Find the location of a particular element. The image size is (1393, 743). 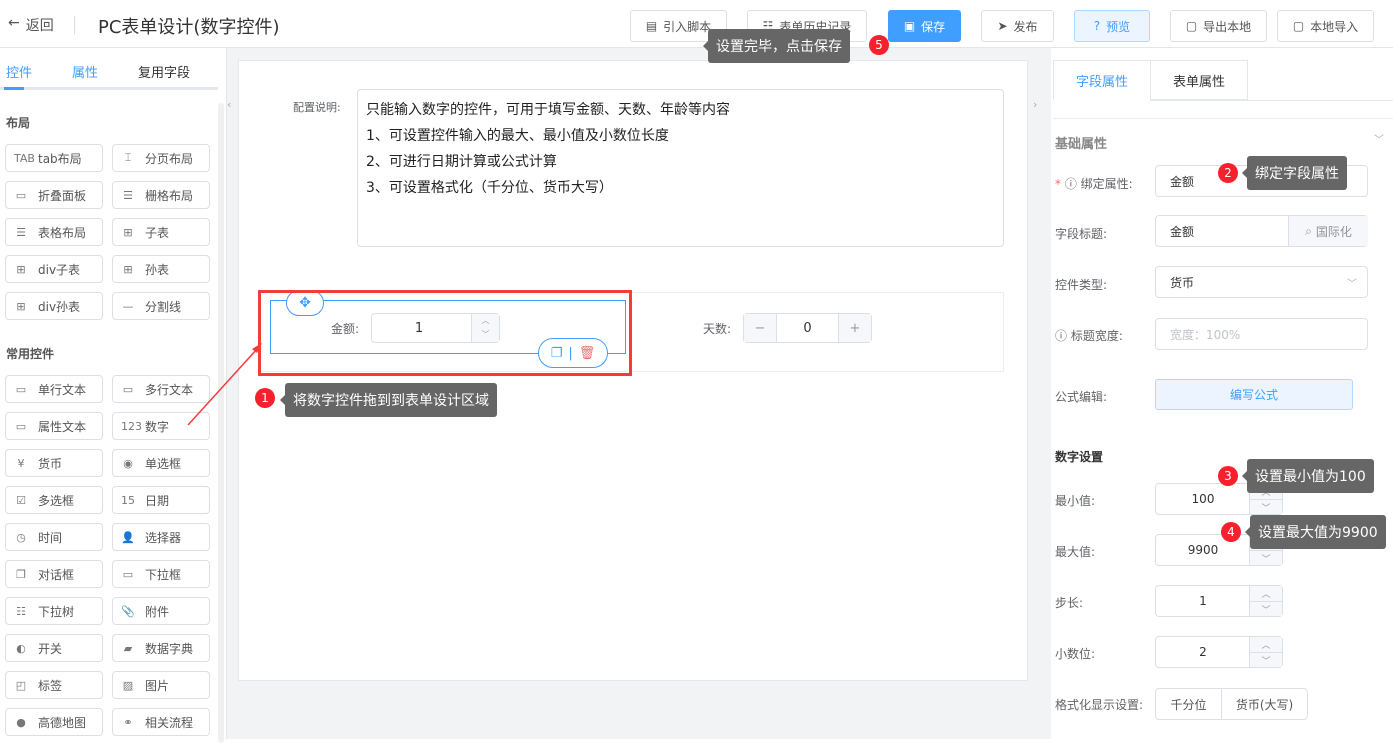

annotation-badge-1: 1 is located at coordinates (265, 398).